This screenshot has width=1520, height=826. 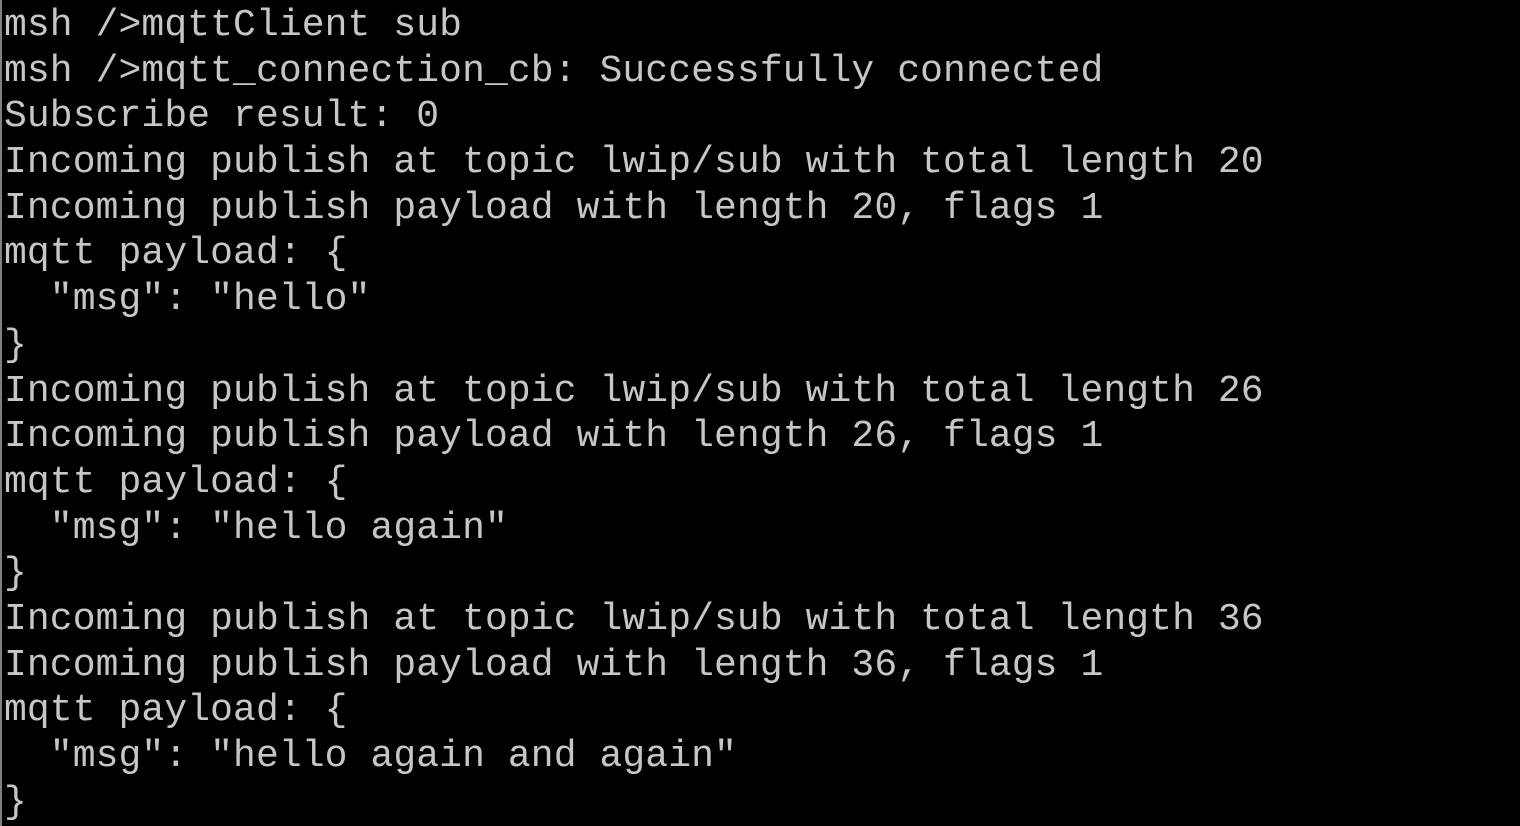 What do you see at coordinates (370, 756) in the screenshot?
I see `terminal-line: "msg": "hello again and again"` at bounding box center [370, 756].